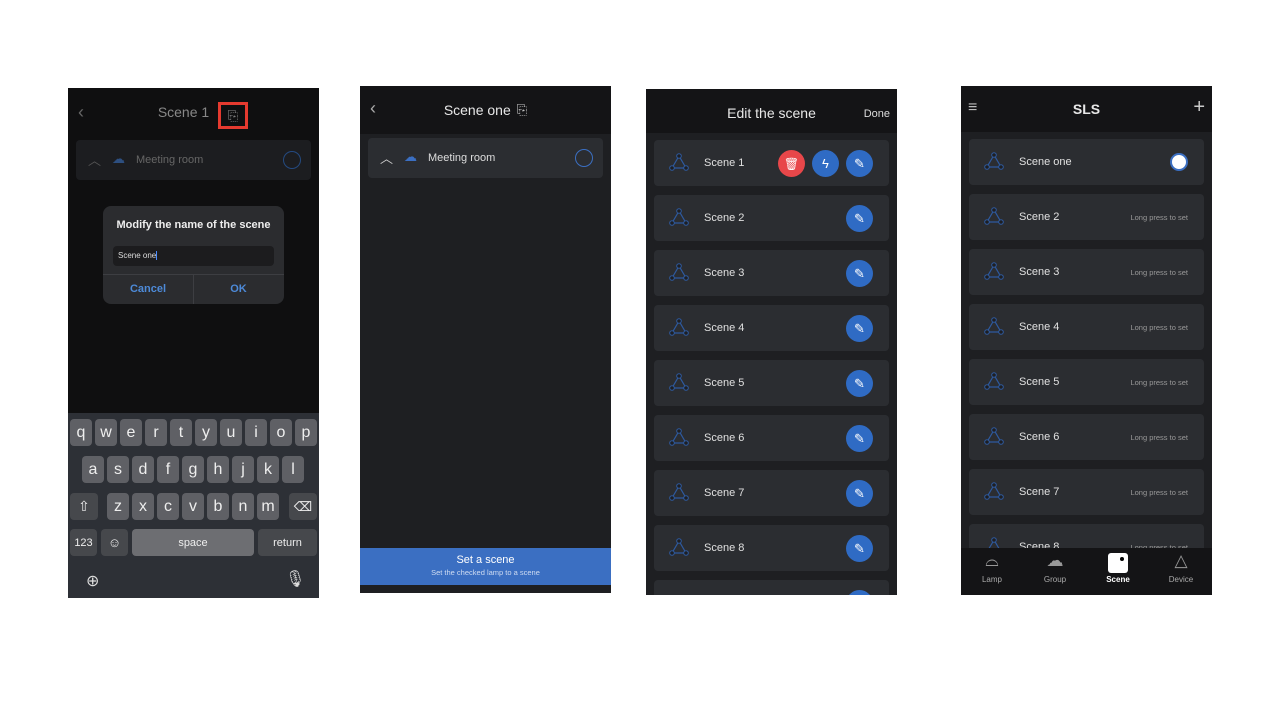  What do you see at coordinates (859, 592) in the screenshot?
I see `edit-button` at bounding box center [859, 592].